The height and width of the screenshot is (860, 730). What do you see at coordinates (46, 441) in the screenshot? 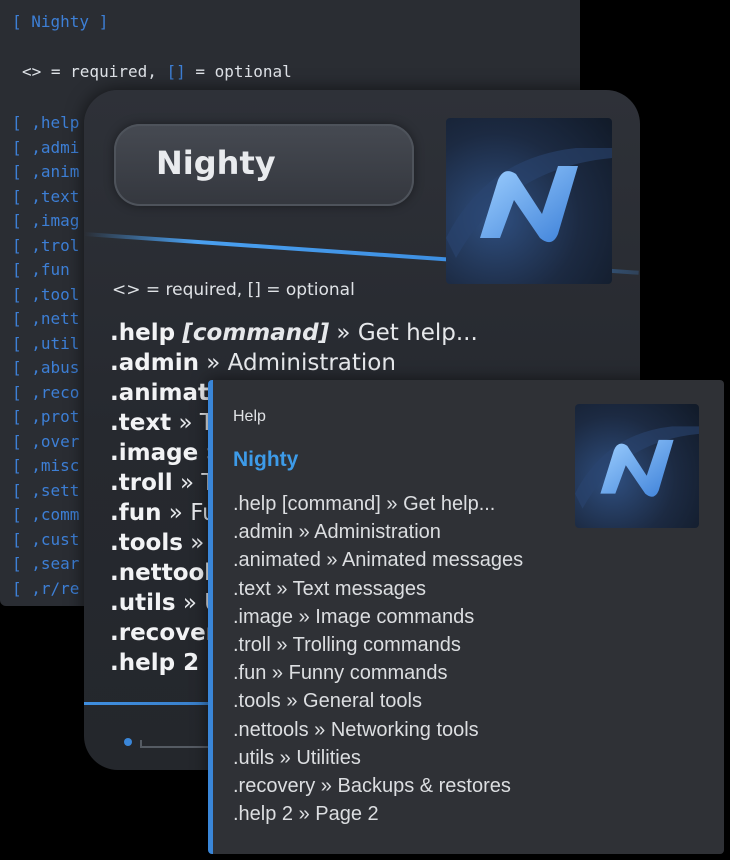
I see `code-row-overlay: [ ,over` at bounding box center [46, 441].